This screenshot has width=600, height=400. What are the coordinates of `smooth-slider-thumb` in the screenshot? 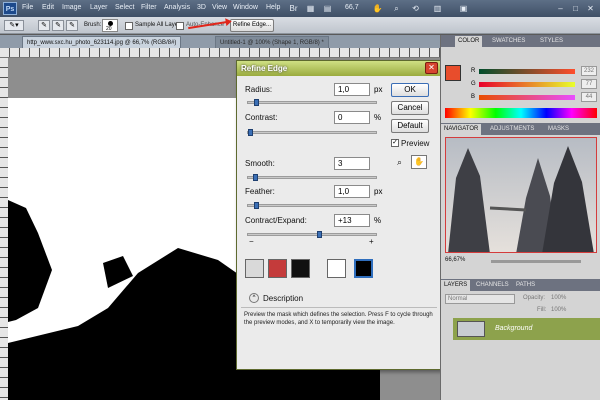 It's located at (255, 177).